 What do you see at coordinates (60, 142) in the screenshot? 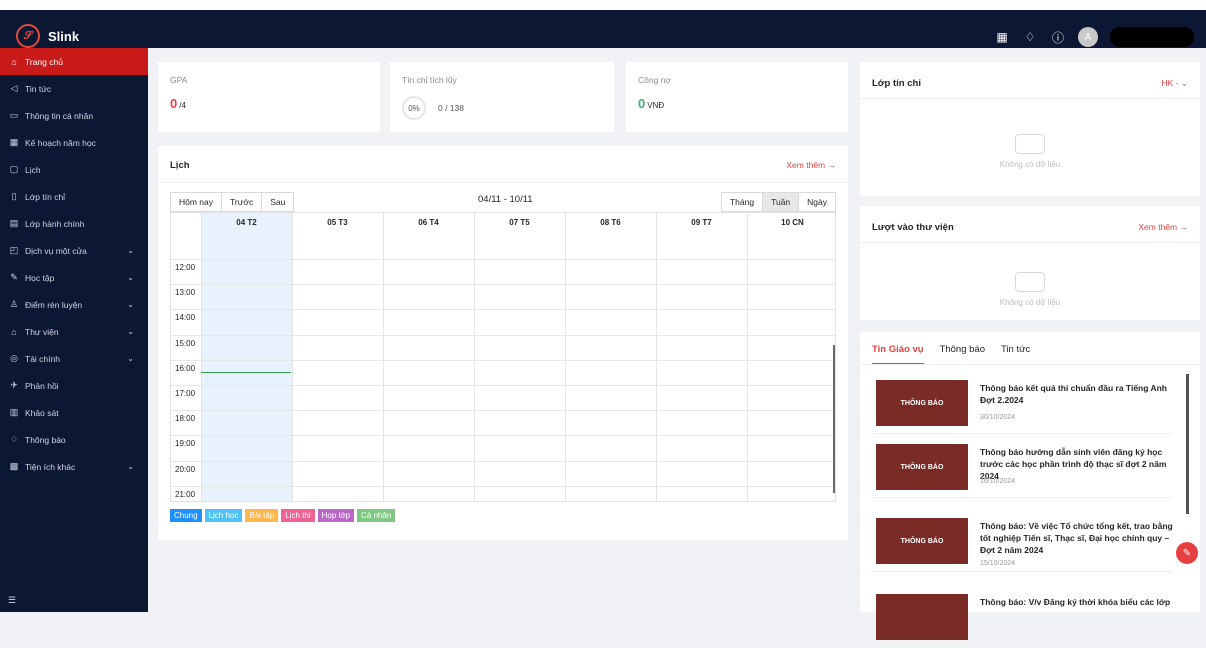
I see `sidebar-item-label: Kế hoạch năm học` at bounding box center [60, 142].